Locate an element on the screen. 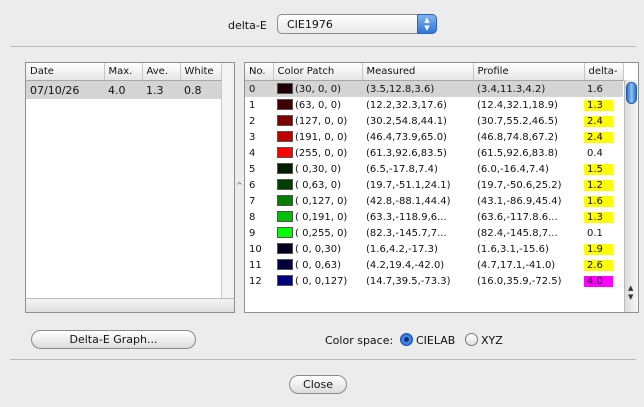 The width and height of the screenshot is (644, 407). cell-measured: (12.2,32.3,17.6) is located at coordinates (406, 105).